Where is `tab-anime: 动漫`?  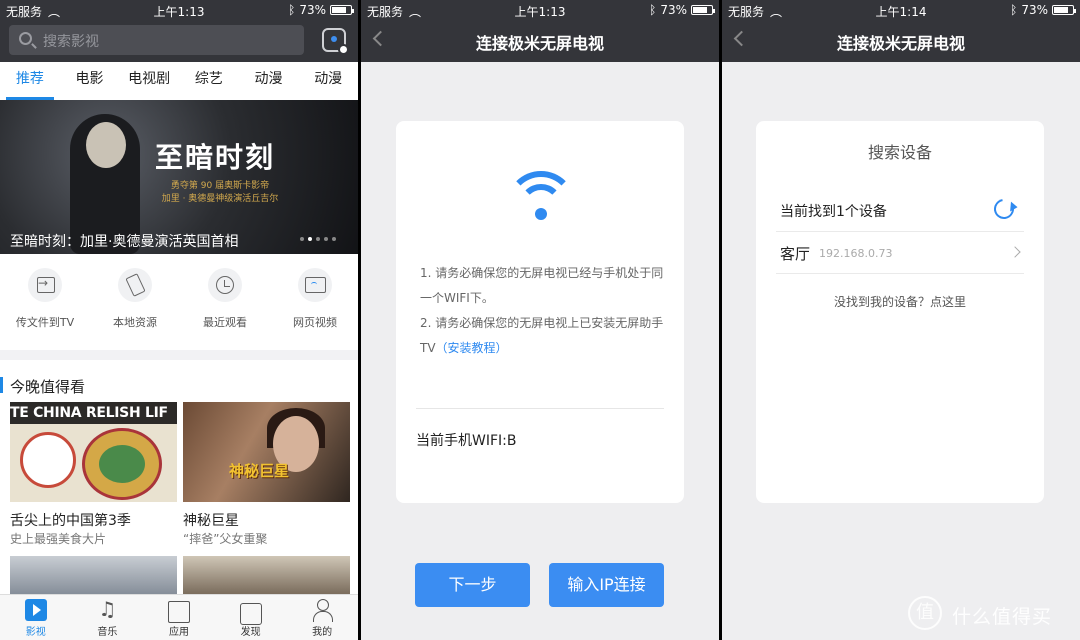 tab-anime: 动漫 is located at coordinates (269, 81).